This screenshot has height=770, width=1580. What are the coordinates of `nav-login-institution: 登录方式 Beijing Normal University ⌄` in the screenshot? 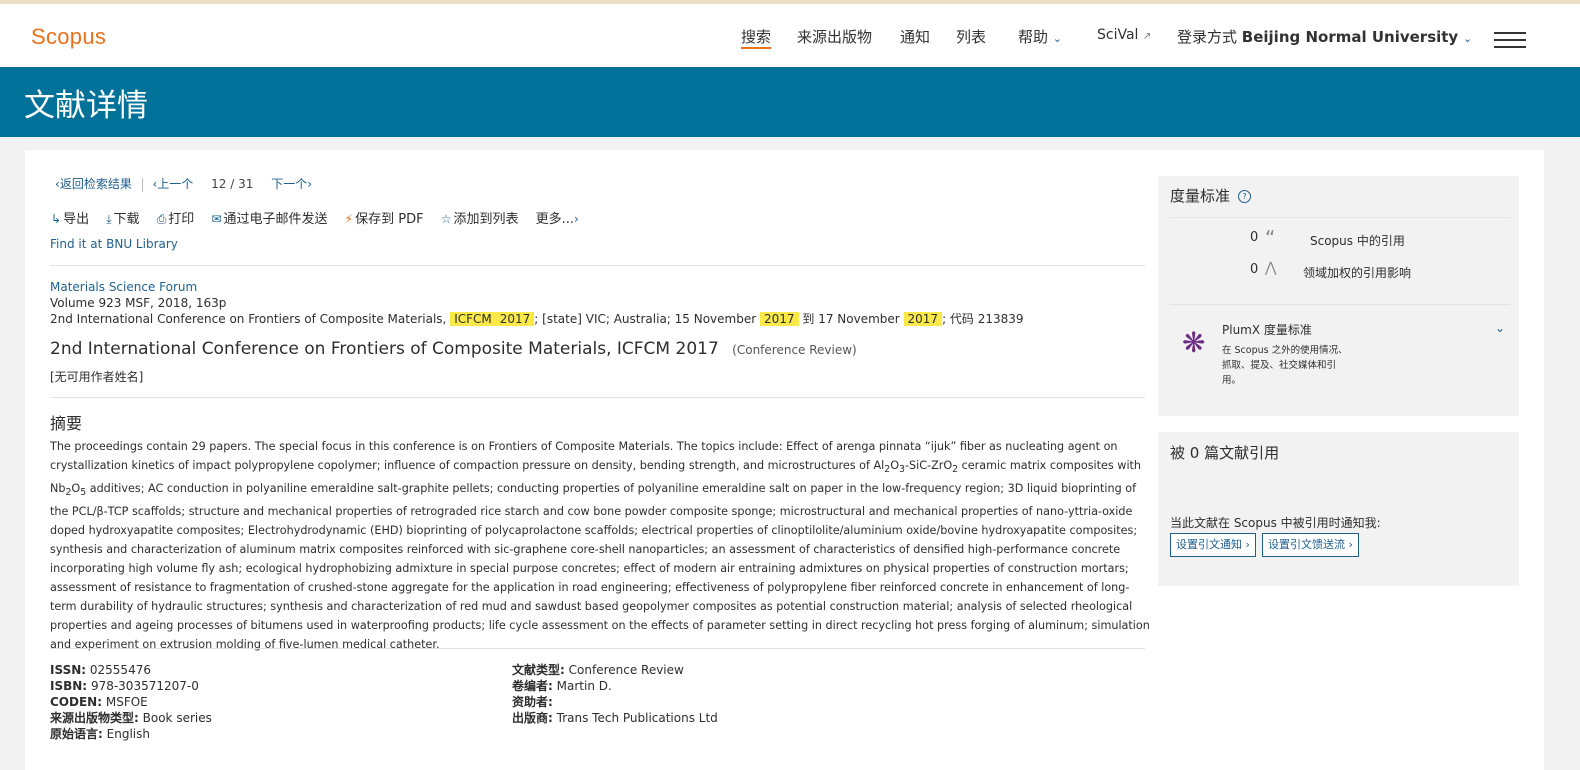 It's located at (1324, 36).